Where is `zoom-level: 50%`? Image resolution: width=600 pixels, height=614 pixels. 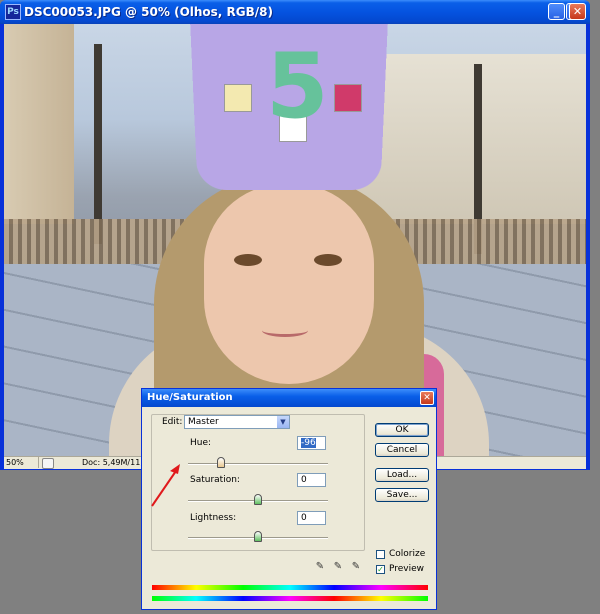 zoom-level: 50% is located at coordinates (21, 462).